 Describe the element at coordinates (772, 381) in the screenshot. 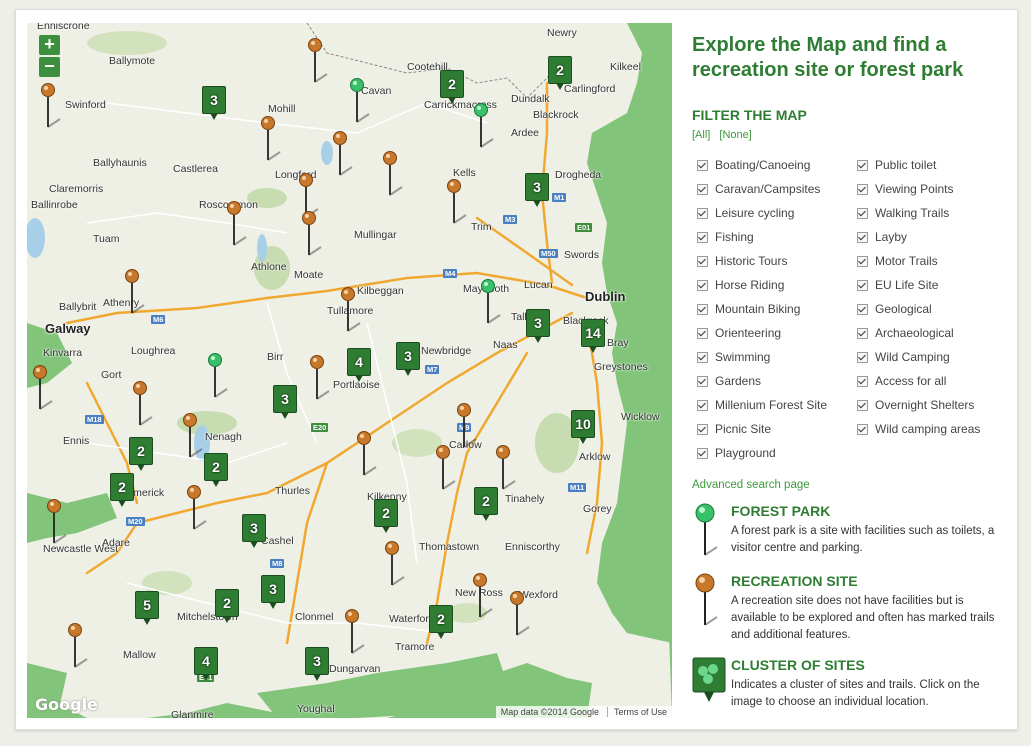

I see `filter-option: Gardens` at that location.